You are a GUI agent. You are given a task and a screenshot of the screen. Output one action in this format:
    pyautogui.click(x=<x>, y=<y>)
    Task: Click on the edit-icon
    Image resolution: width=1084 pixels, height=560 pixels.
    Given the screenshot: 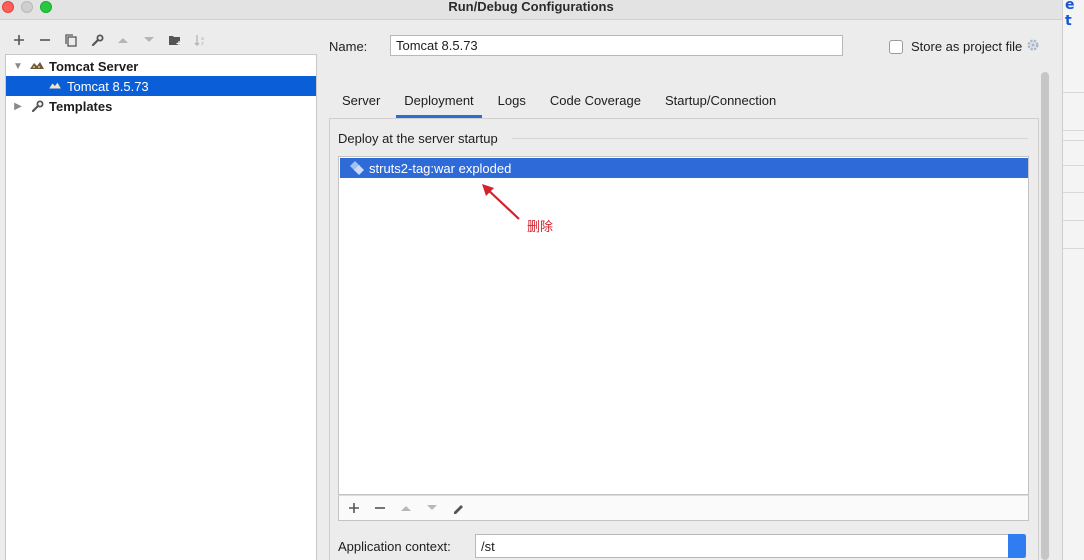 What is the action you would take?
    pyautogui.click(x=458, y=508)
    